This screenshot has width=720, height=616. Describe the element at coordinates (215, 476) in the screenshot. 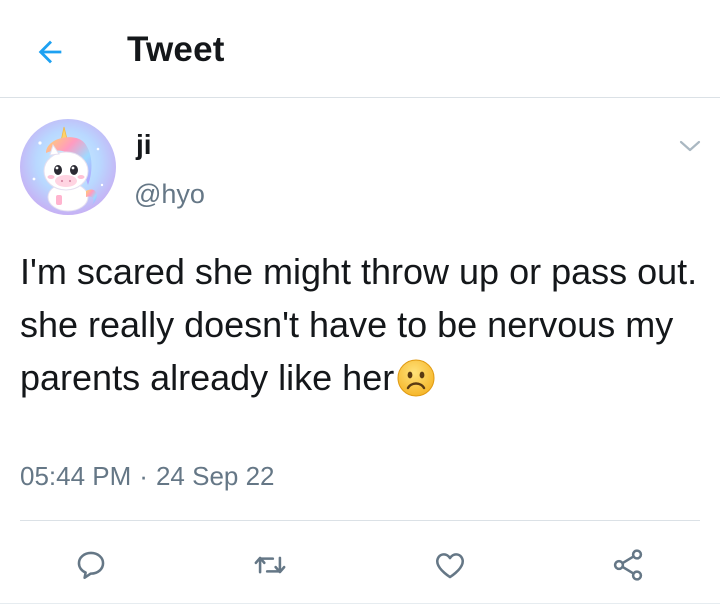

I see `tweet-date: 24 Sep 22` at that location.